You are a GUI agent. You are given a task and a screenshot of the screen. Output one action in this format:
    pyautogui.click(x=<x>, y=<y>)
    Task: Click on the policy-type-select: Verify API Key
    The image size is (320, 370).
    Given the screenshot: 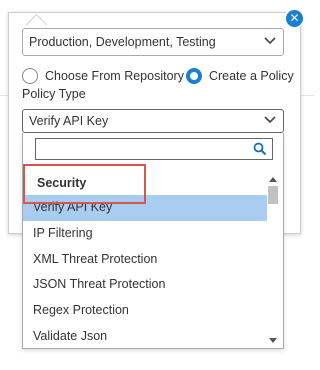 What is the action you would take?
    pyautogui.click(x=153, y=121)
    